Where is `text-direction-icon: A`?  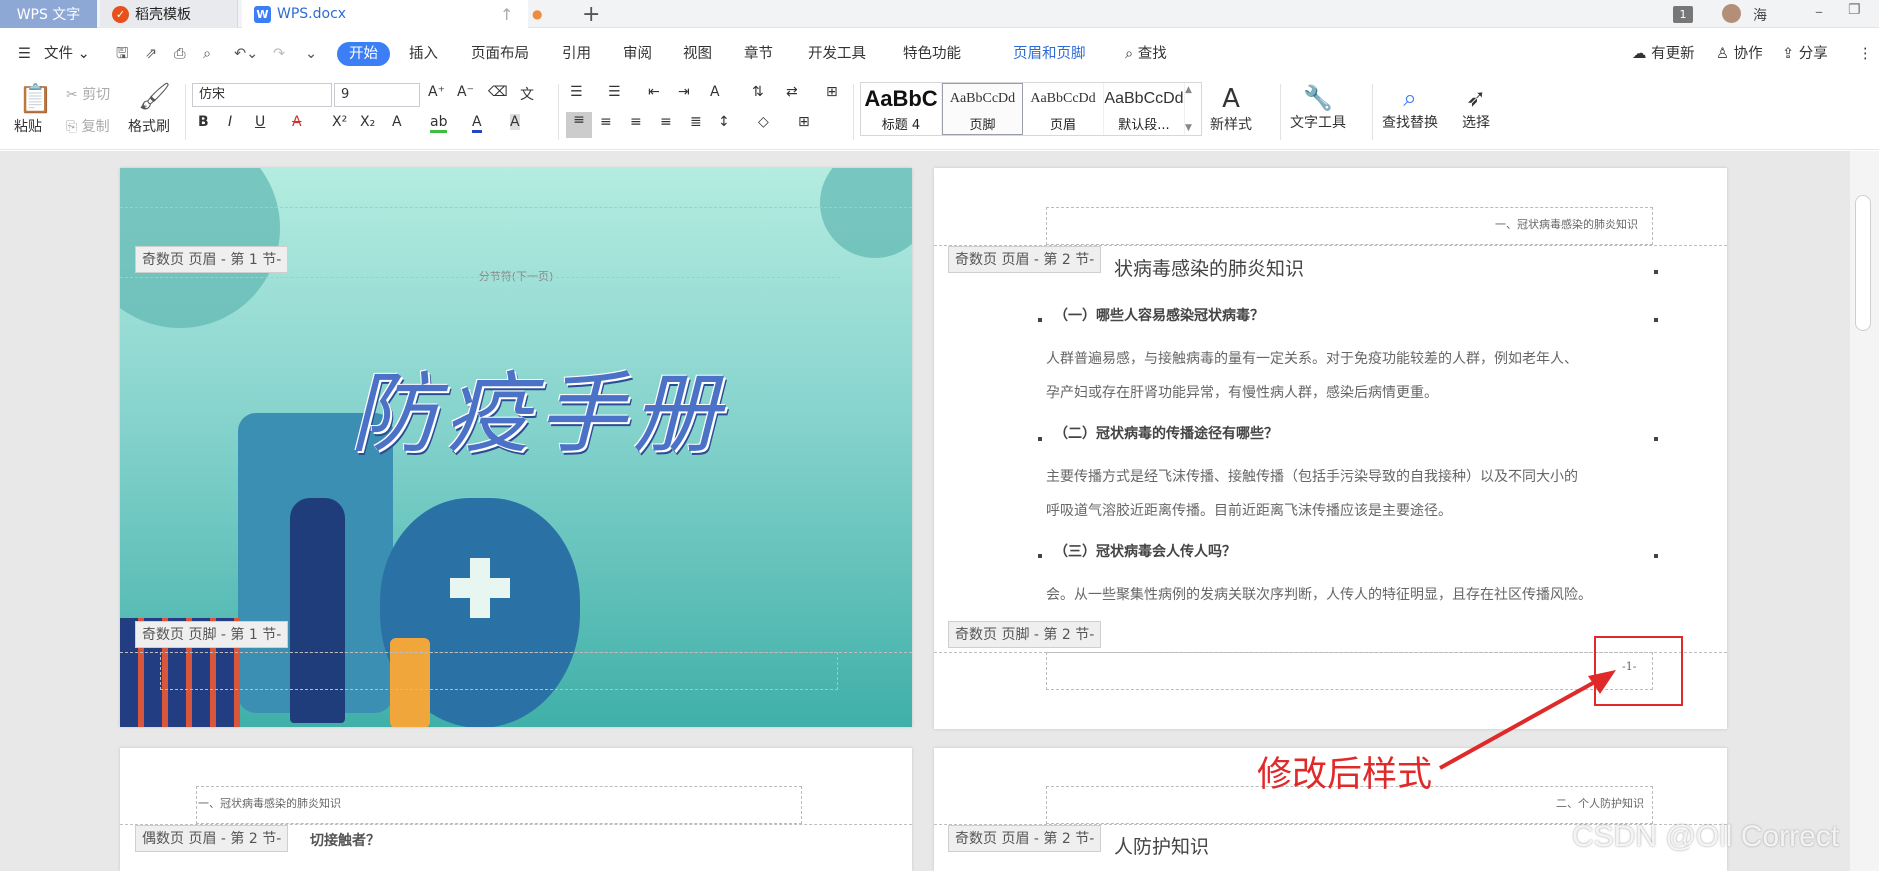 text-direction-icon: A is located at coordinates (715, 92).